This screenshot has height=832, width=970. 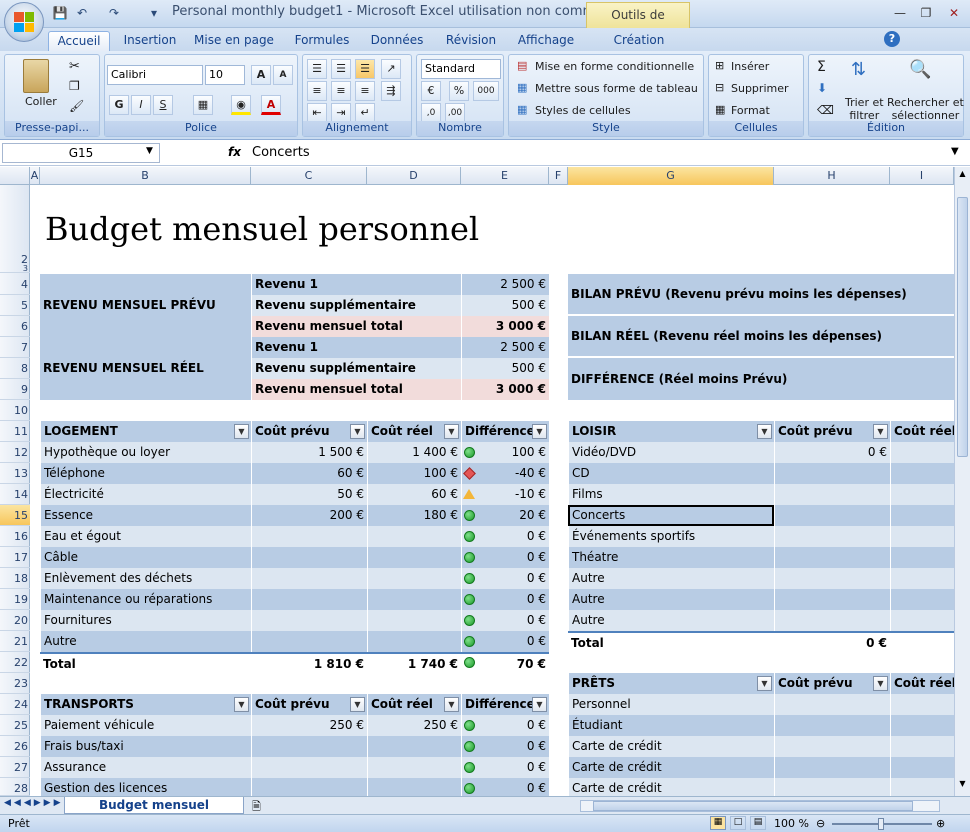 What do you see at coordinates (145, 578) in the screenshot?
I see `table-cell-category: Enlèvement des déchets` at bounding box center [145, 578].